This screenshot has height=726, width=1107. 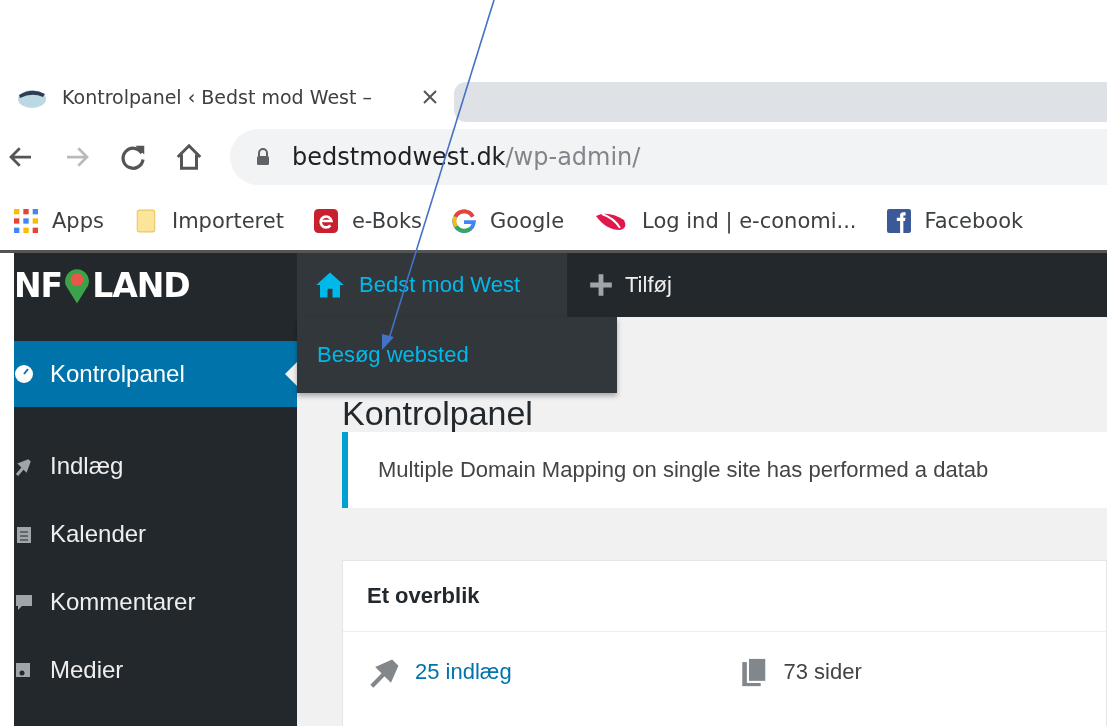 I want to click on sidebar-item: Kommentarer, so click(x=155, y=602).